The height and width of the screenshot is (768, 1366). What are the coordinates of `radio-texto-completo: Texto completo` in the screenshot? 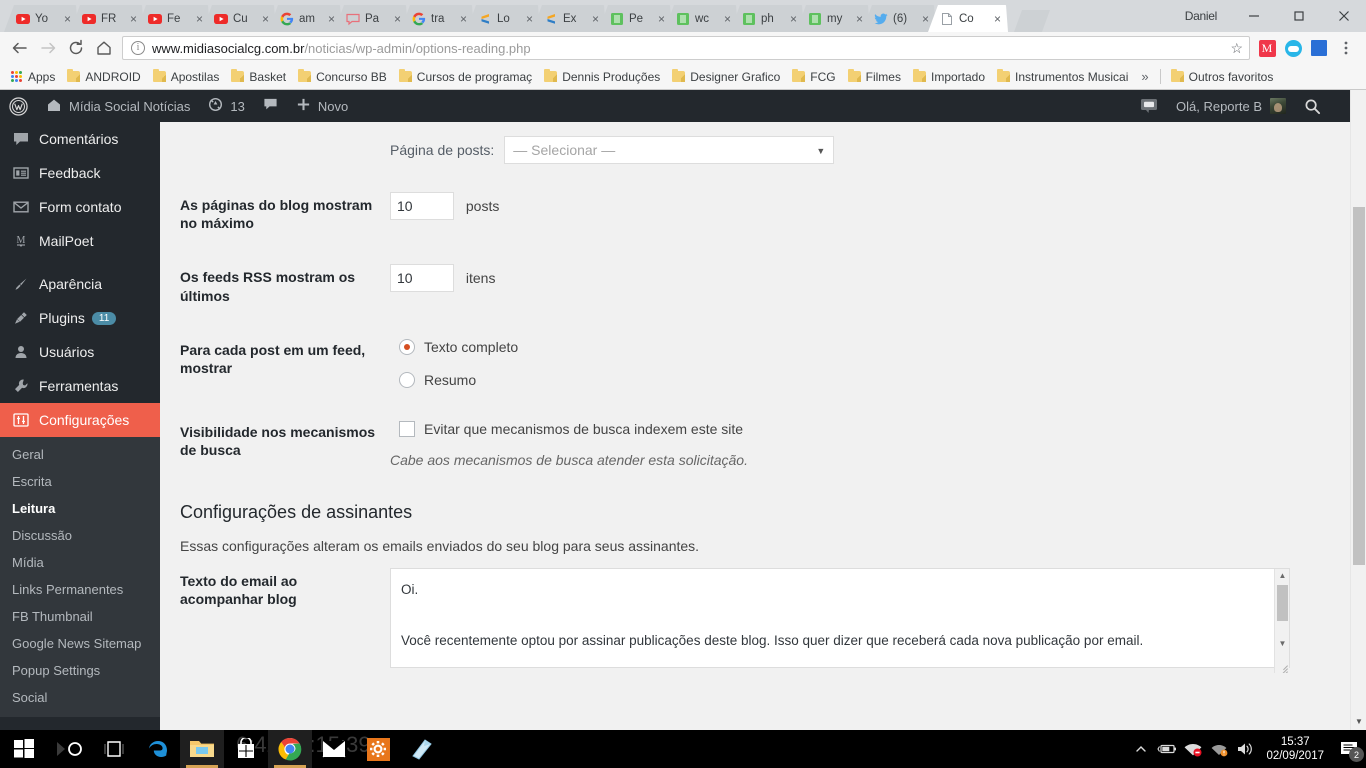 It's located at (863, 347).